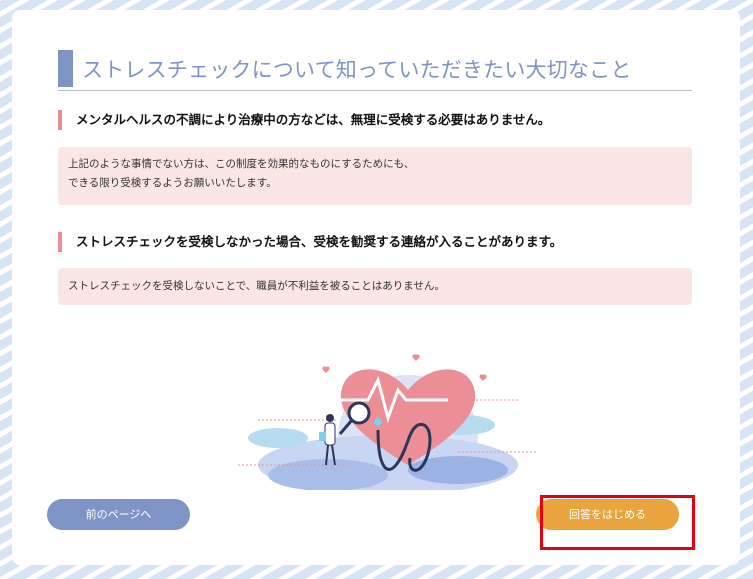 The height and width of the screenshot is (579, 753). I want to click on heart-stethoscope-illustration, so click(387, 422).